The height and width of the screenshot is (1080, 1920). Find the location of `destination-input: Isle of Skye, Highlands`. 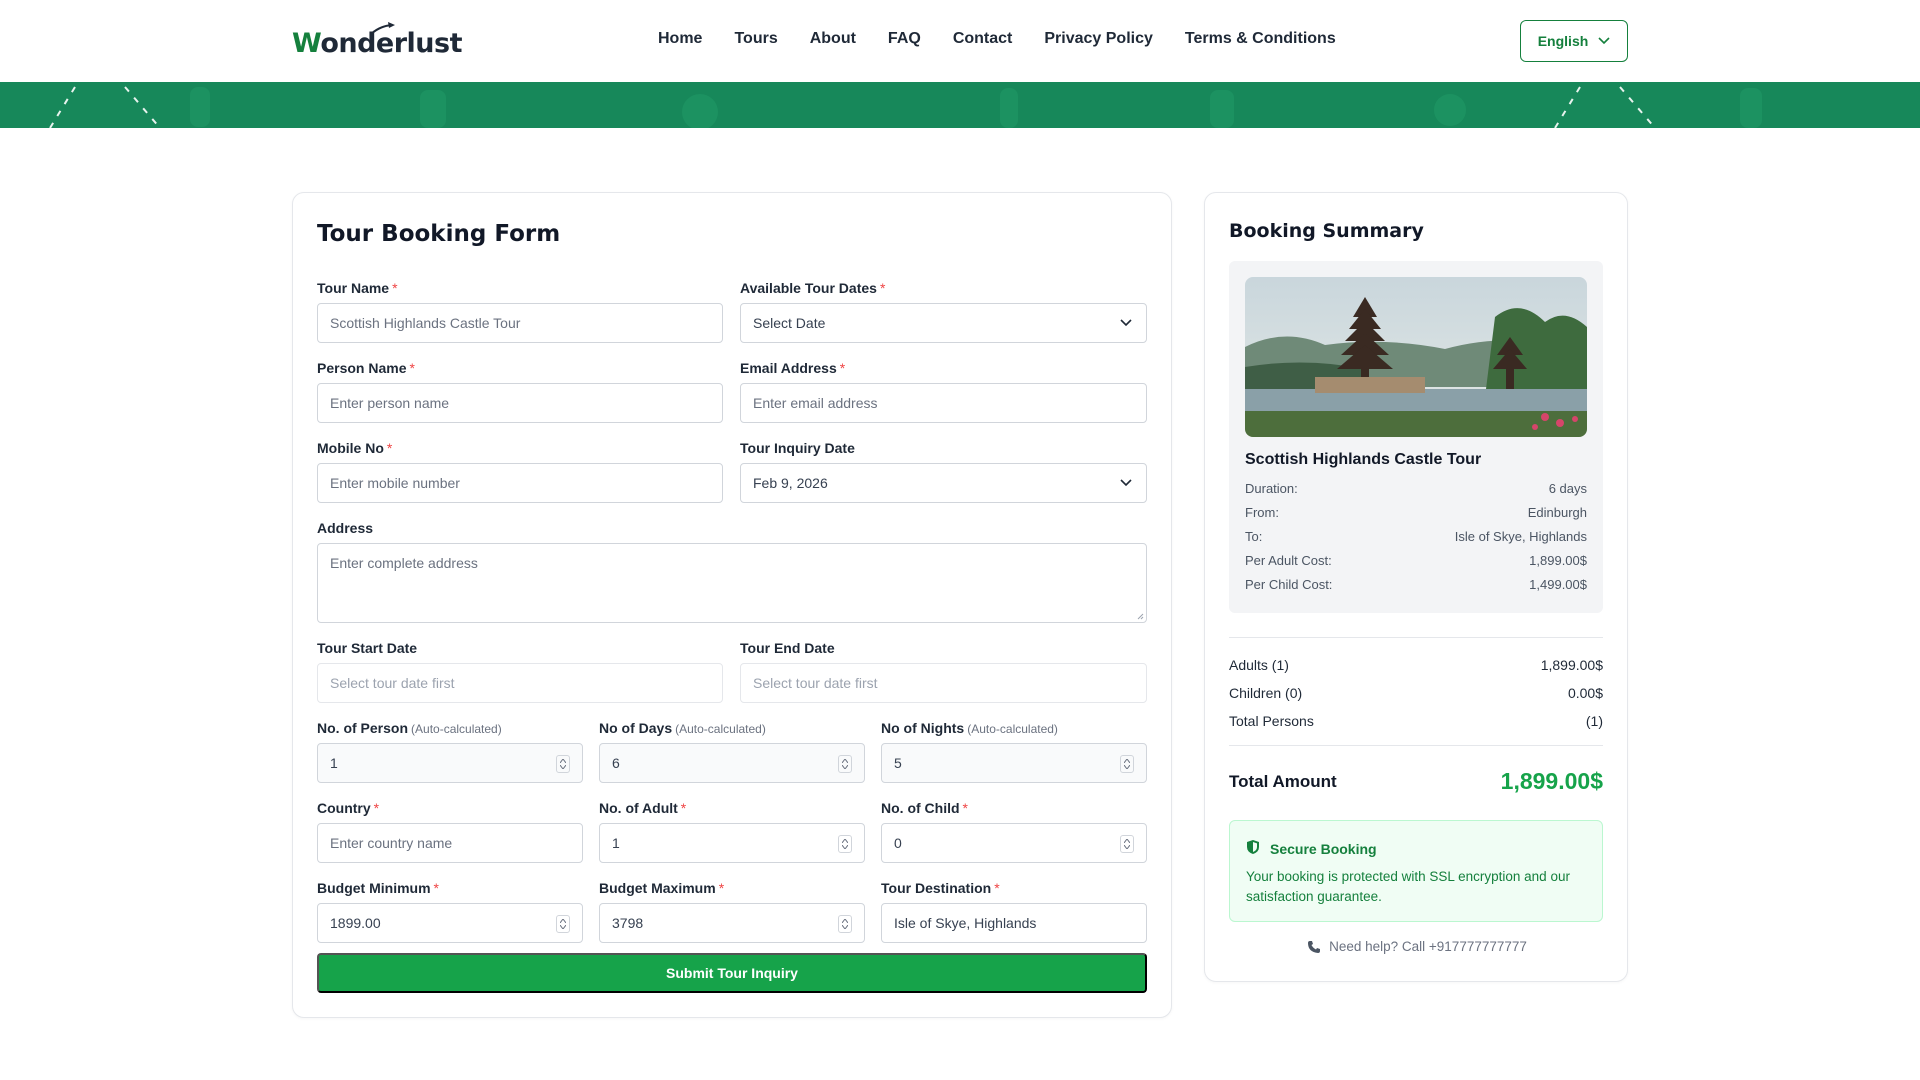

destination-input: Isle of Skye, Highlands is located at coordinates (1014, 923).